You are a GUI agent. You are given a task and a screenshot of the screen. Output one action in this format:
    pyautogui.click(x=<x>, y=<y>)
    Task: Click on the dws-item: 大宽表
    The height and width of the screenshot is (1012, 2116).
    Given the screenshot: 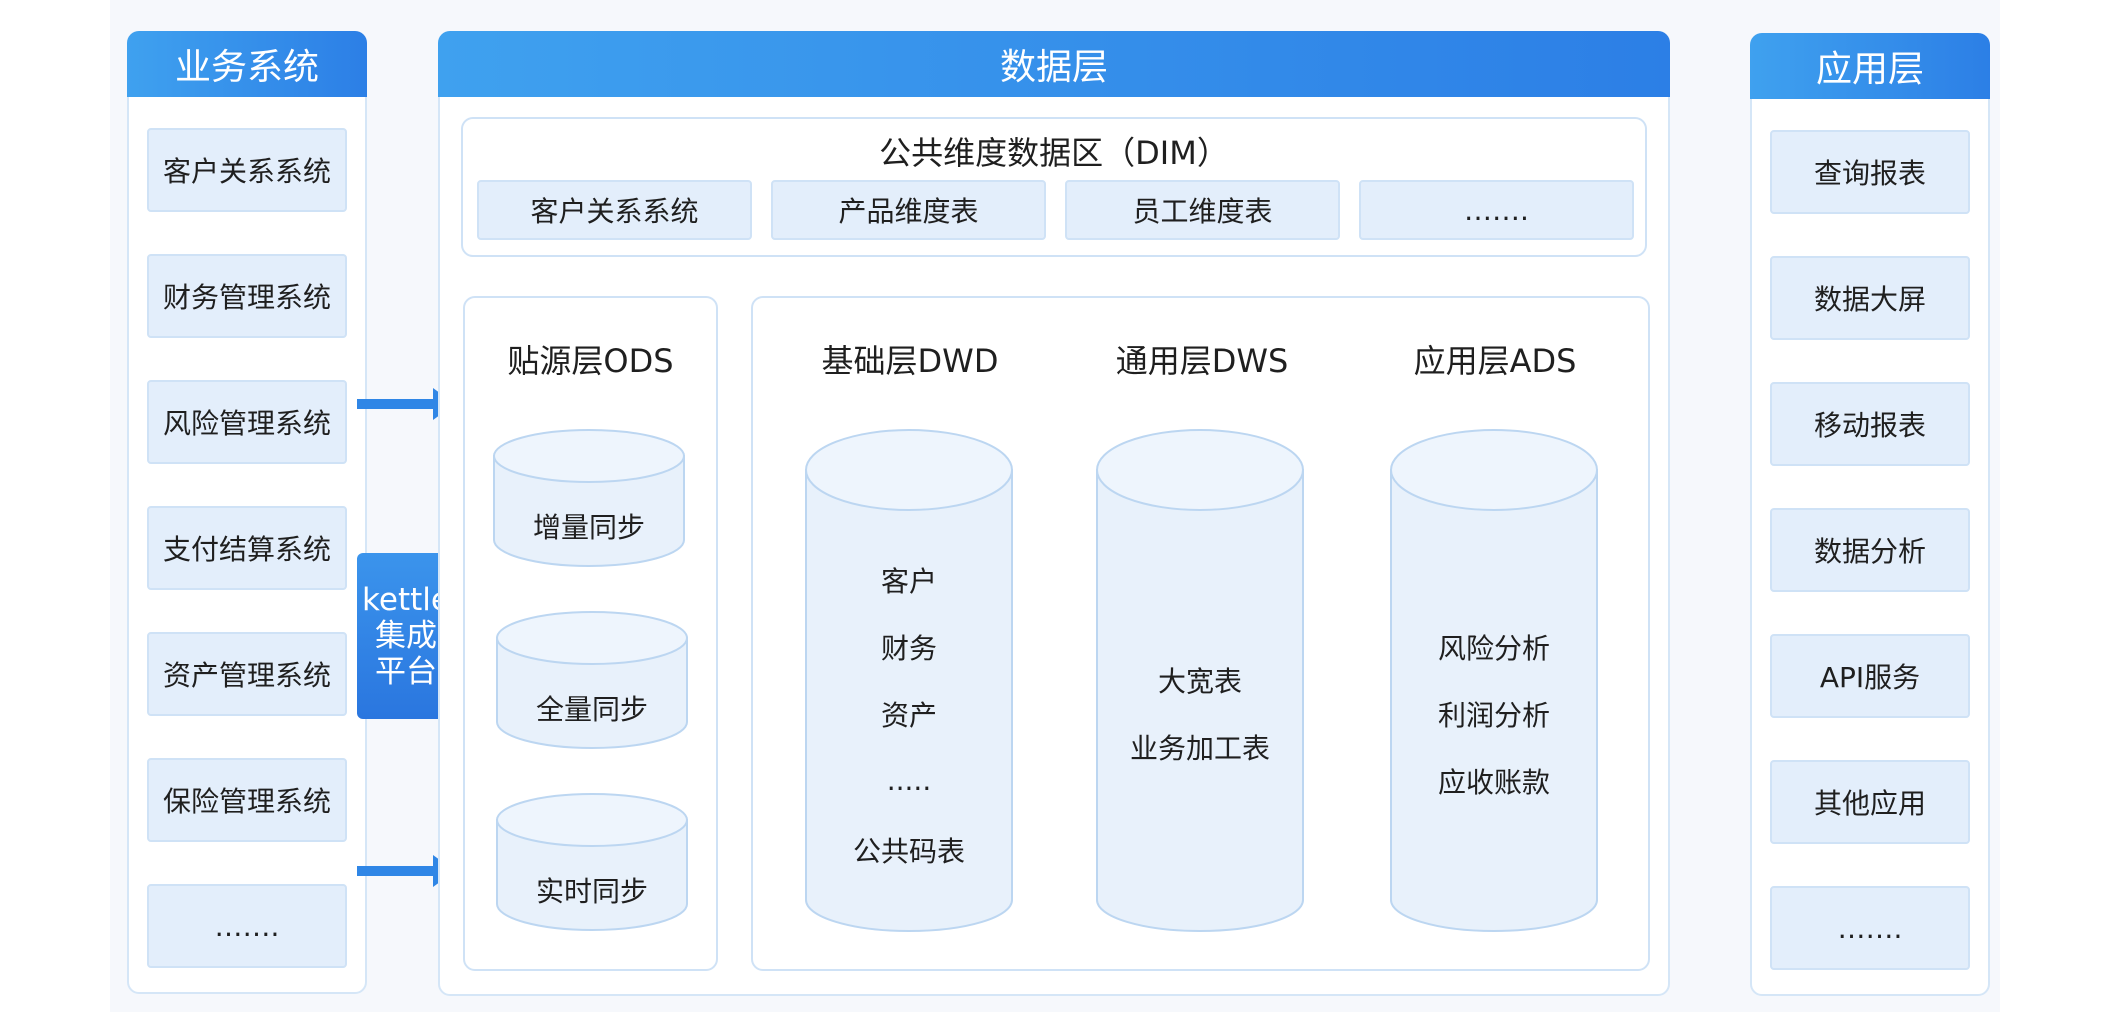 What is the action you would take?
    pyautogui.click(x=1199, y=681)
    